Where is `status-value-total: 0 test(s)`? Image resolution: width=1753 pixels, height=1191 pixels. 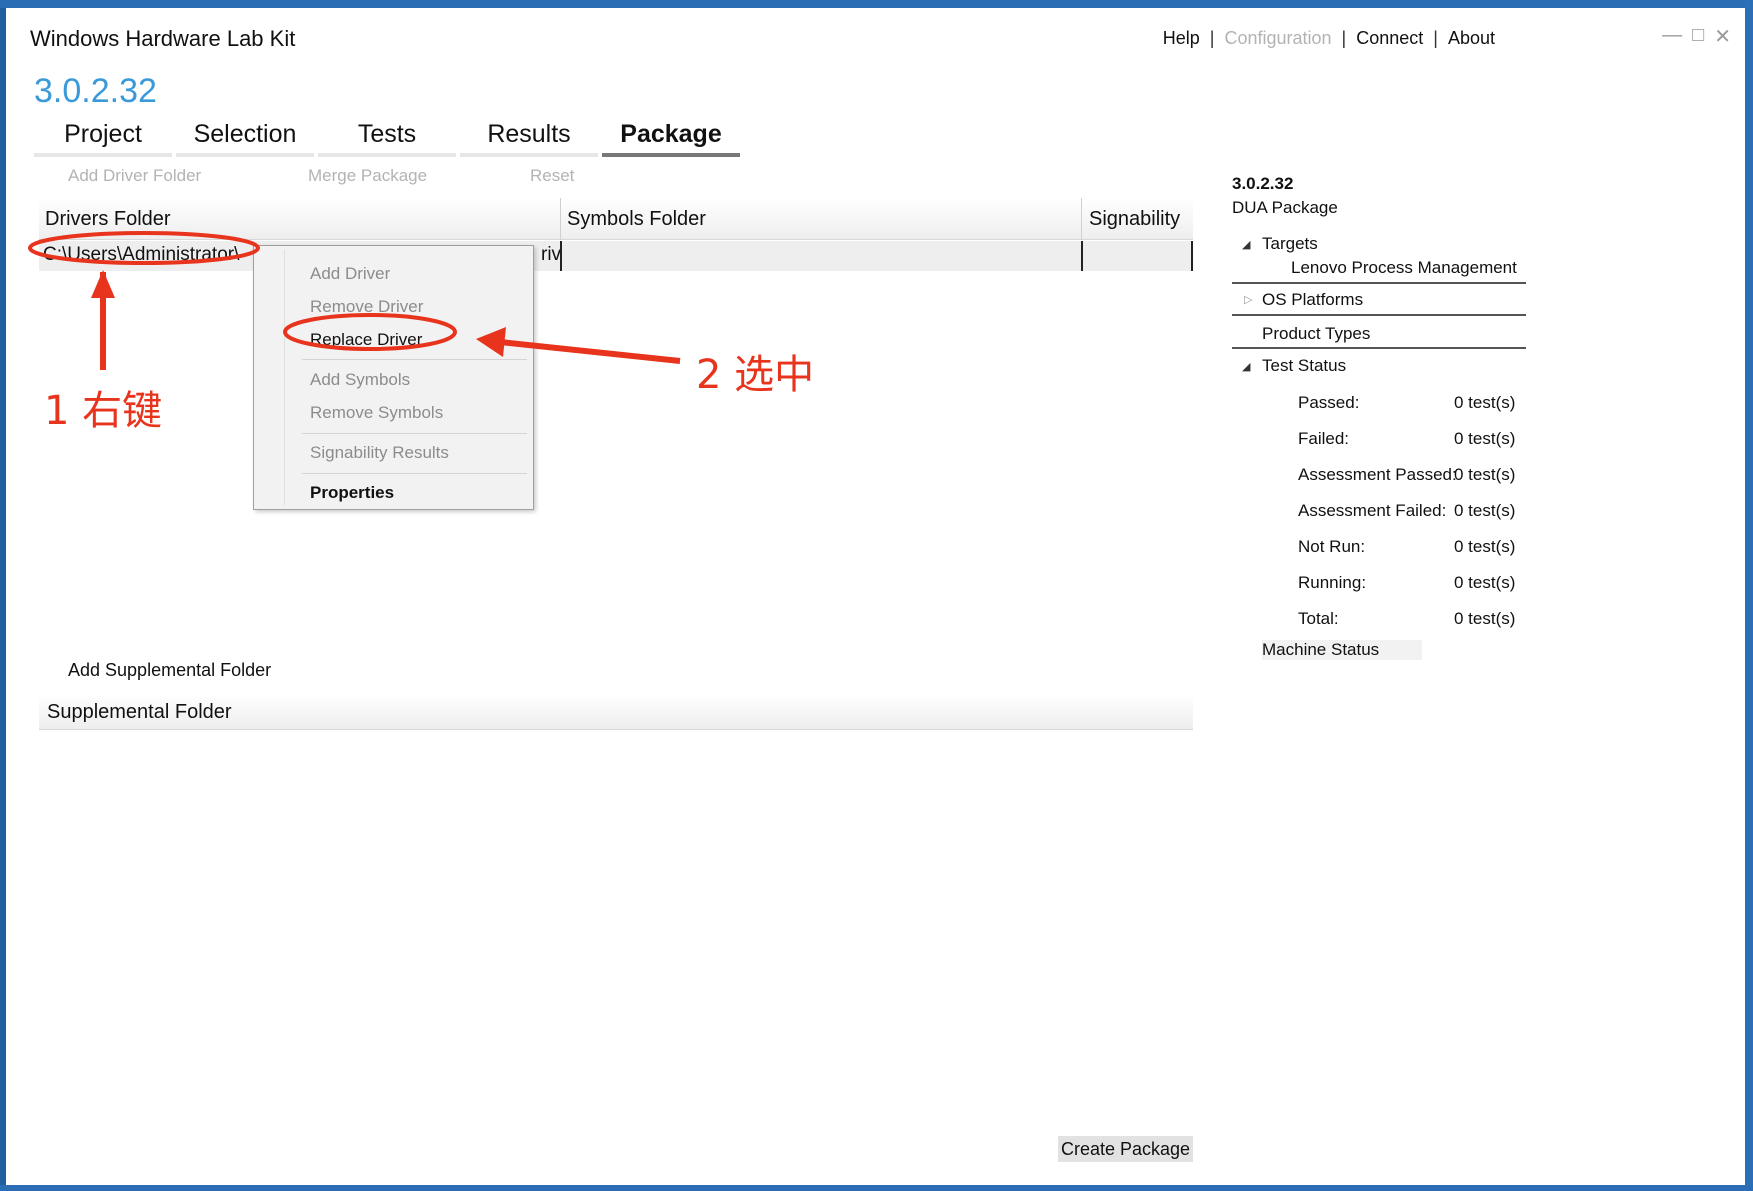
status-value-total: 0 test(s) is located at coordinates (1485, 618).